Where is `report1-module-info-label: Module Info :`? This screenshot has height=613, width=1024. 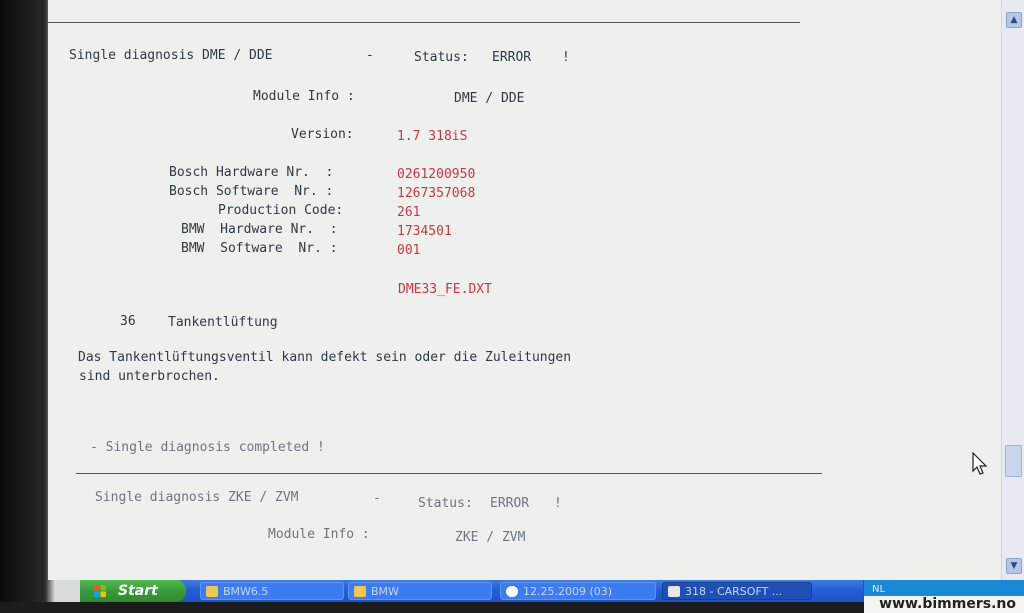
report1-module-info-label: Module Info : is located at coordinates (304, 96).